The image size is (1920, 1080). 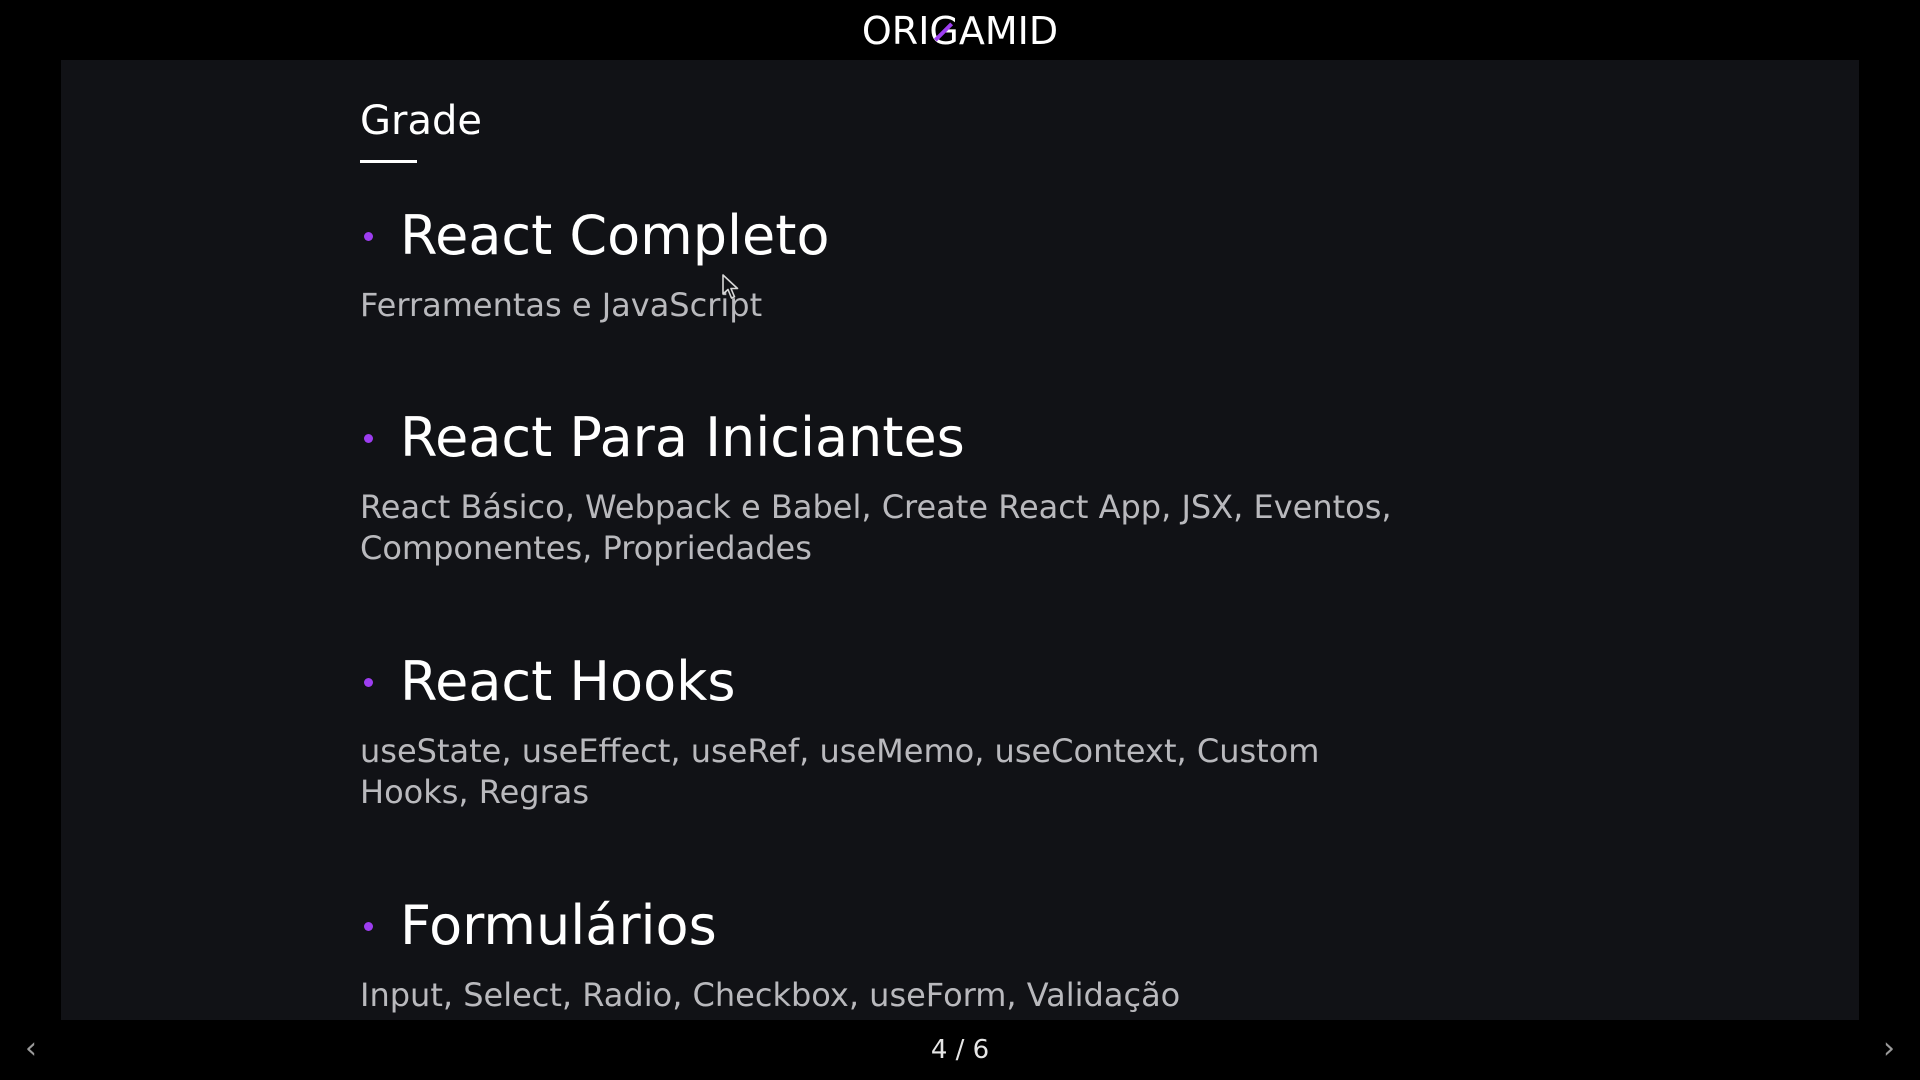 What do you see at coordinates (1010, 236) in the screenshot?
I see `topic-heading: React Completo` at bounding box center [1010, 236].